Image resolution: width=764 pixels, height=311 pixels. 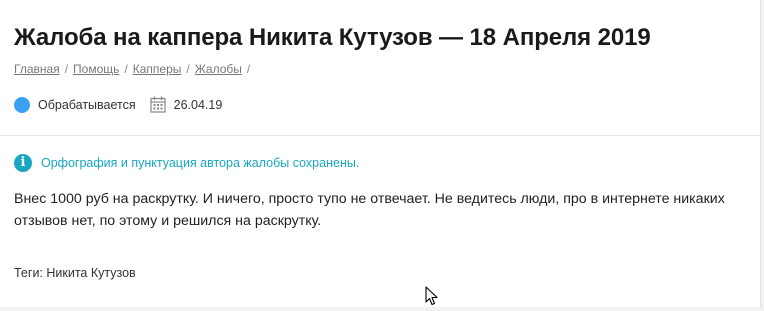 What do you see at coordinates (23, 163) in the screenshot?
I see `info-icon: i` at bounding box center [23, 163].